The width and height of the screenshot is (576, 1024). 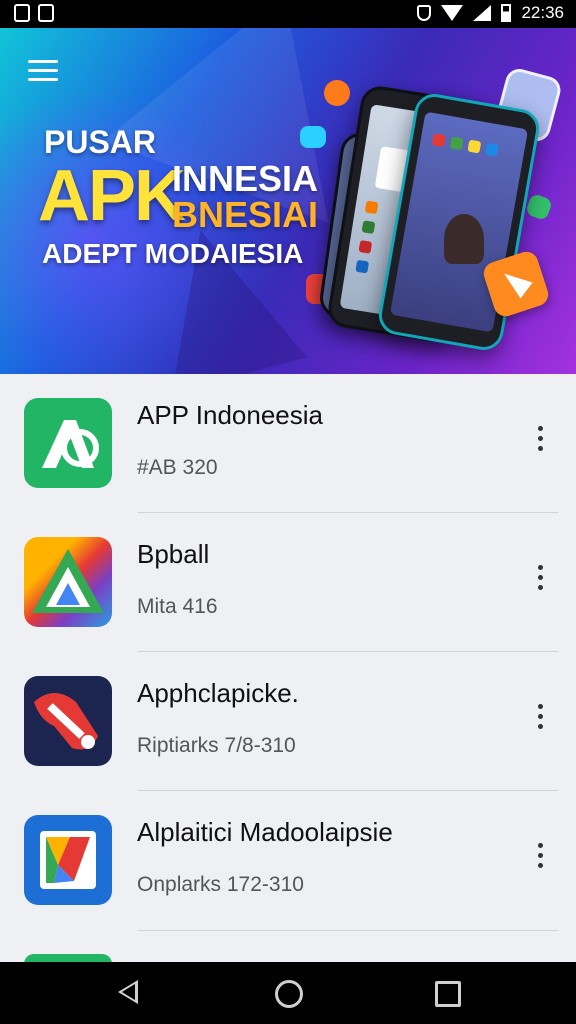 What do you see at coordinates (539, 207) in the screenshot?
I see `floating-green-tile-icon` at bounding box center [539, 207].